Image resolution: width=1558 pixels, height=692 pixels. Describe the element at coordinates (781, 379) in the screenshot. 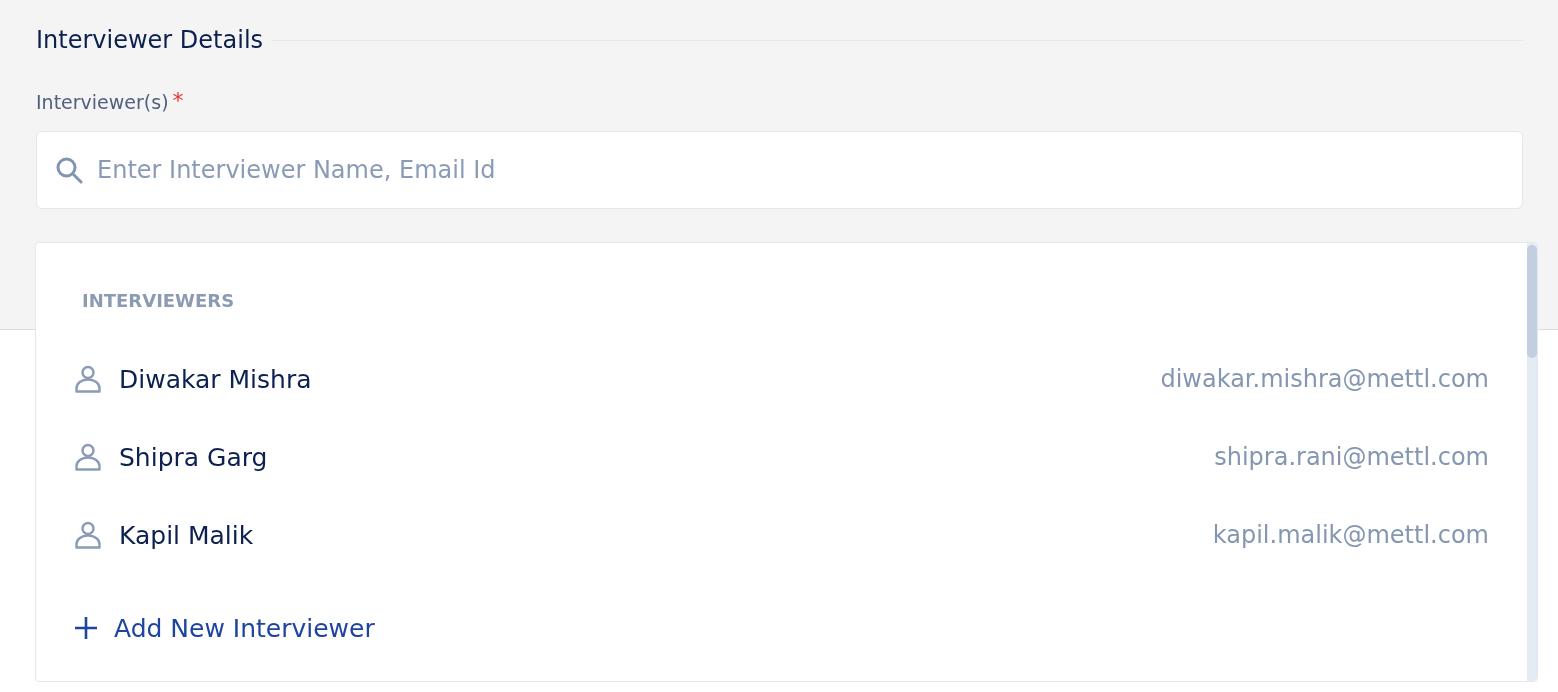

I see `interviewer-option: Diwakar Mishra diwakar.mishra@mettl.com` at that location.